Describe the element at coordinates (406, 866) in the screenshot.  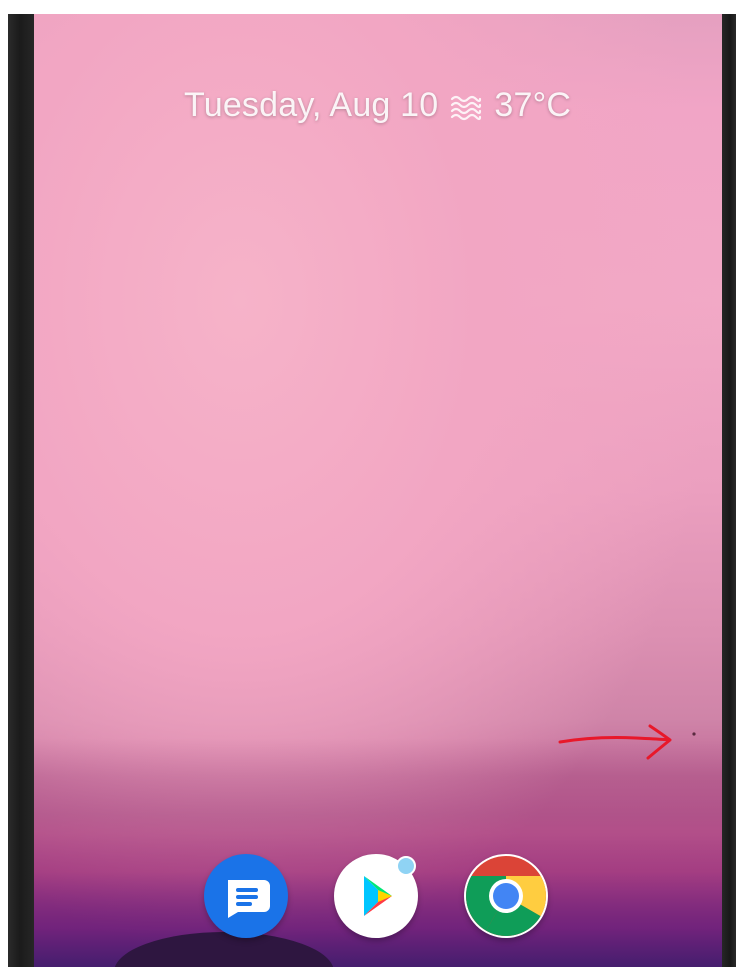
I see `play-store-notification-badge` at that location.